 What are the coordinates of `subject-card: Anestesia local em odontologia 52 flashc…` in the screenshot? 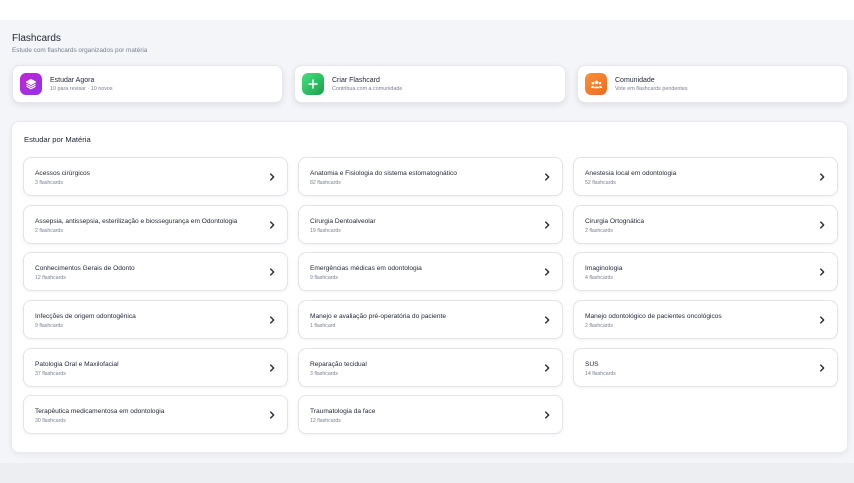 It's located at (705, 176).